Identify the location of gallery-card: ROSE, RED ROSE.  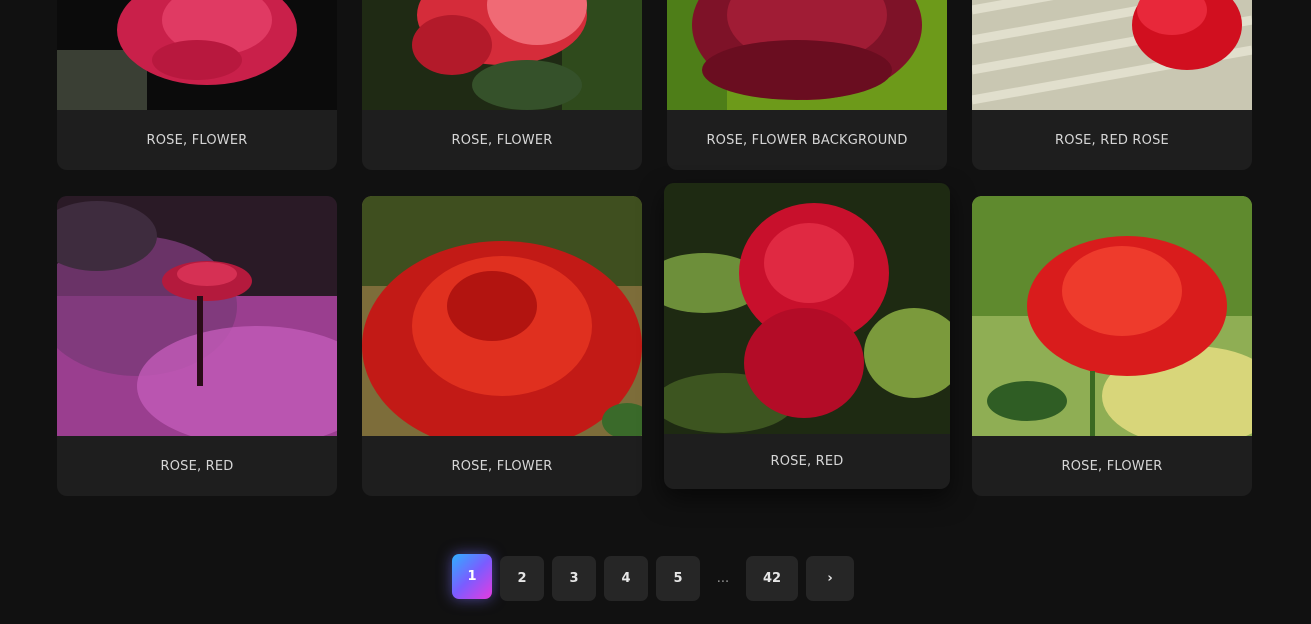
(1112, 85).